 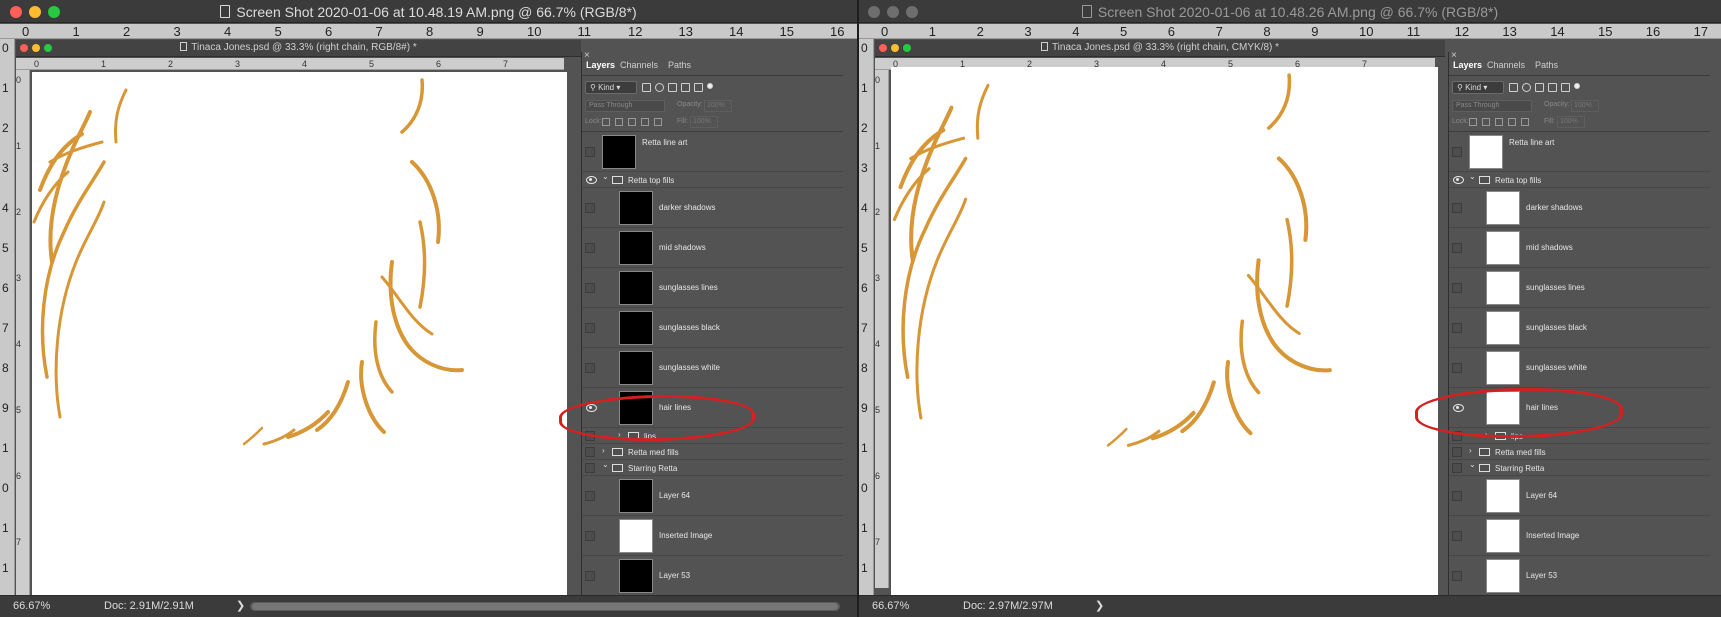 What do you see at coordinates (1290, 31) in the screenshot?
I see `horizontal-ruler: 0 1 2 3 4 5 6 7 8 9 10 11 12 13 14 15 16 17` at bounding box center [1290, 31].